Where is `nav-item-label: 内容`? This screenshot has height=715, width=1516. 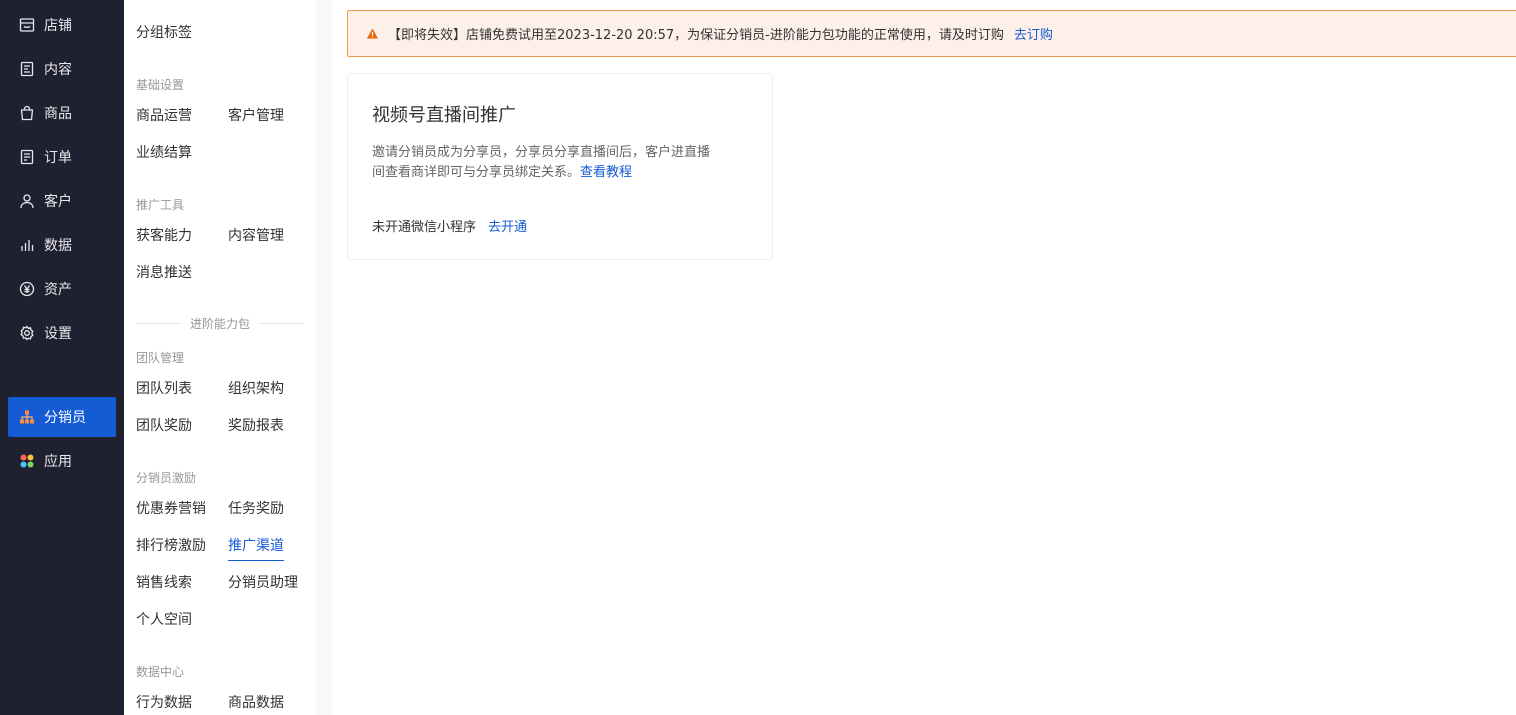 nav-item-label: 内容 is located at coordinates (58, 70).